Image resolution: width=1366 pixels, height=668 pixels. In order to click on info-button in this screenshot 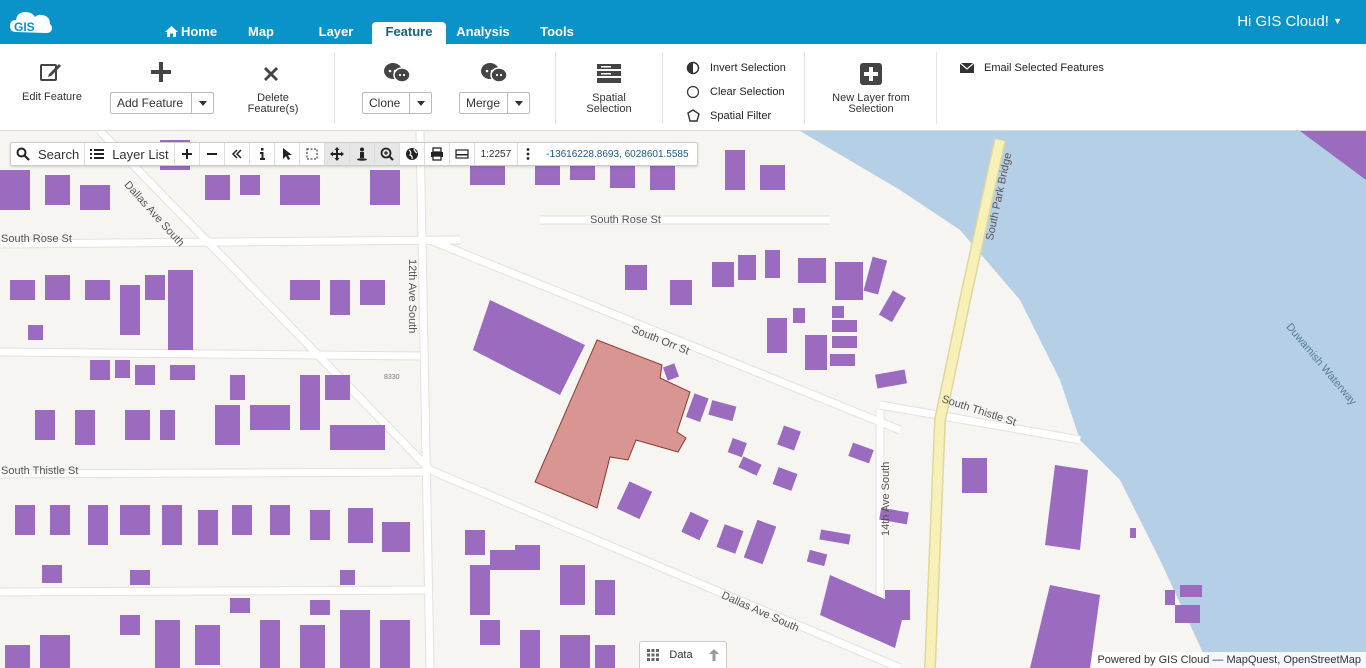, I will do `click(262, 154)`.